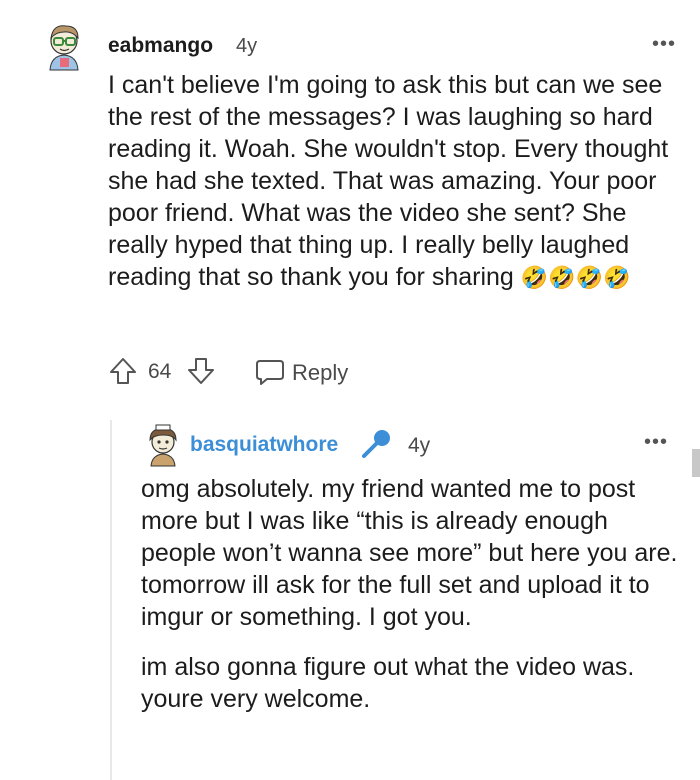 The width and height of the screenshot is (700, 780). Describe the element at coordinates (270, 372) in the screenshot. I see `speech-bubble-icon` at that location.